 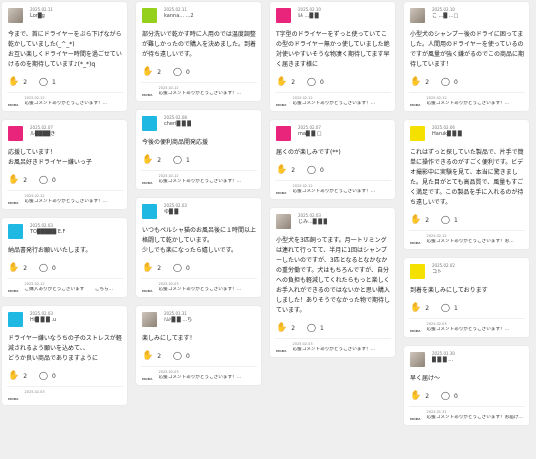 I want to click on user-name: ﾙﾙ ...█ █, so click(x=309, y=16).